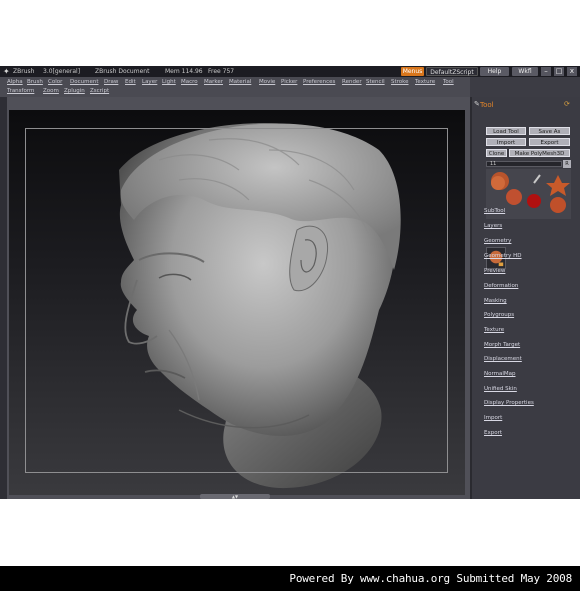 The height and width of the screenshot is (591, 580). What do you see at coordinates (289, 82) in the screenshot?
I see `menu-picker: Picker` at bounding box center [289, 82].